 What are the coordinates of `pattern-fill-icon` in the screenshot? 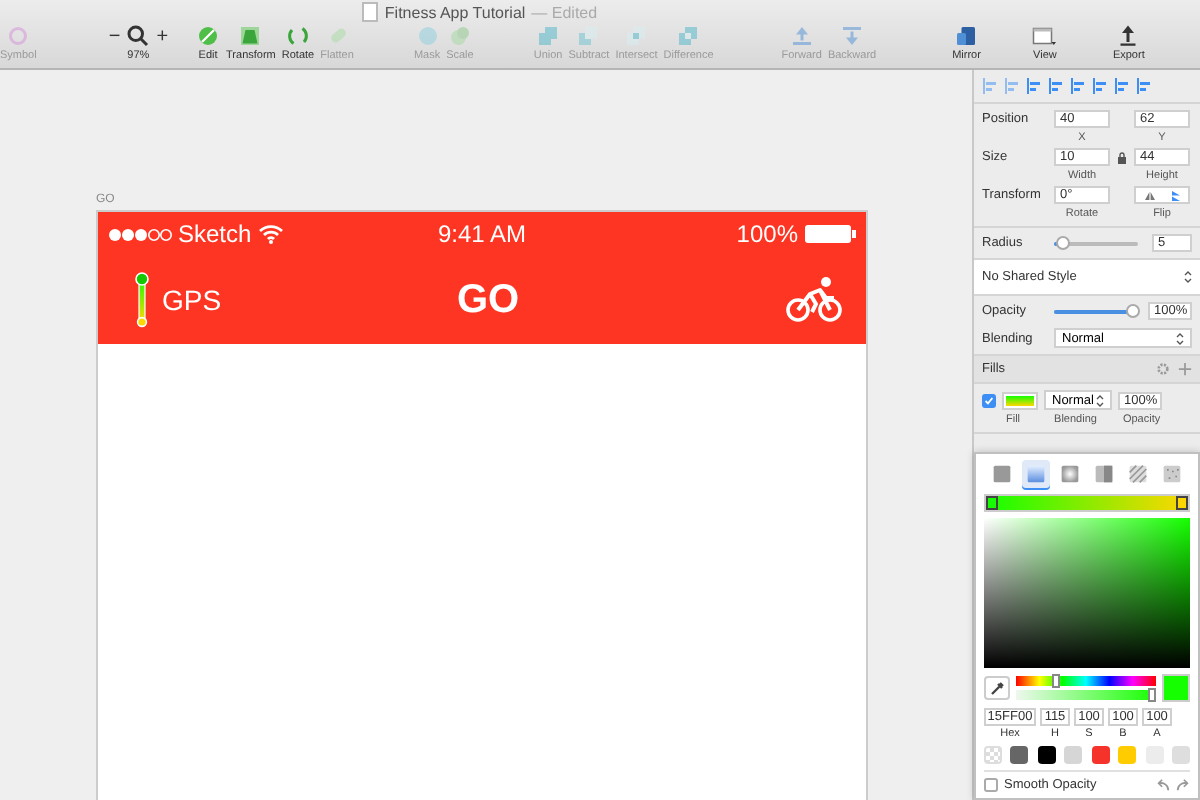 It's located at (1138, 474).